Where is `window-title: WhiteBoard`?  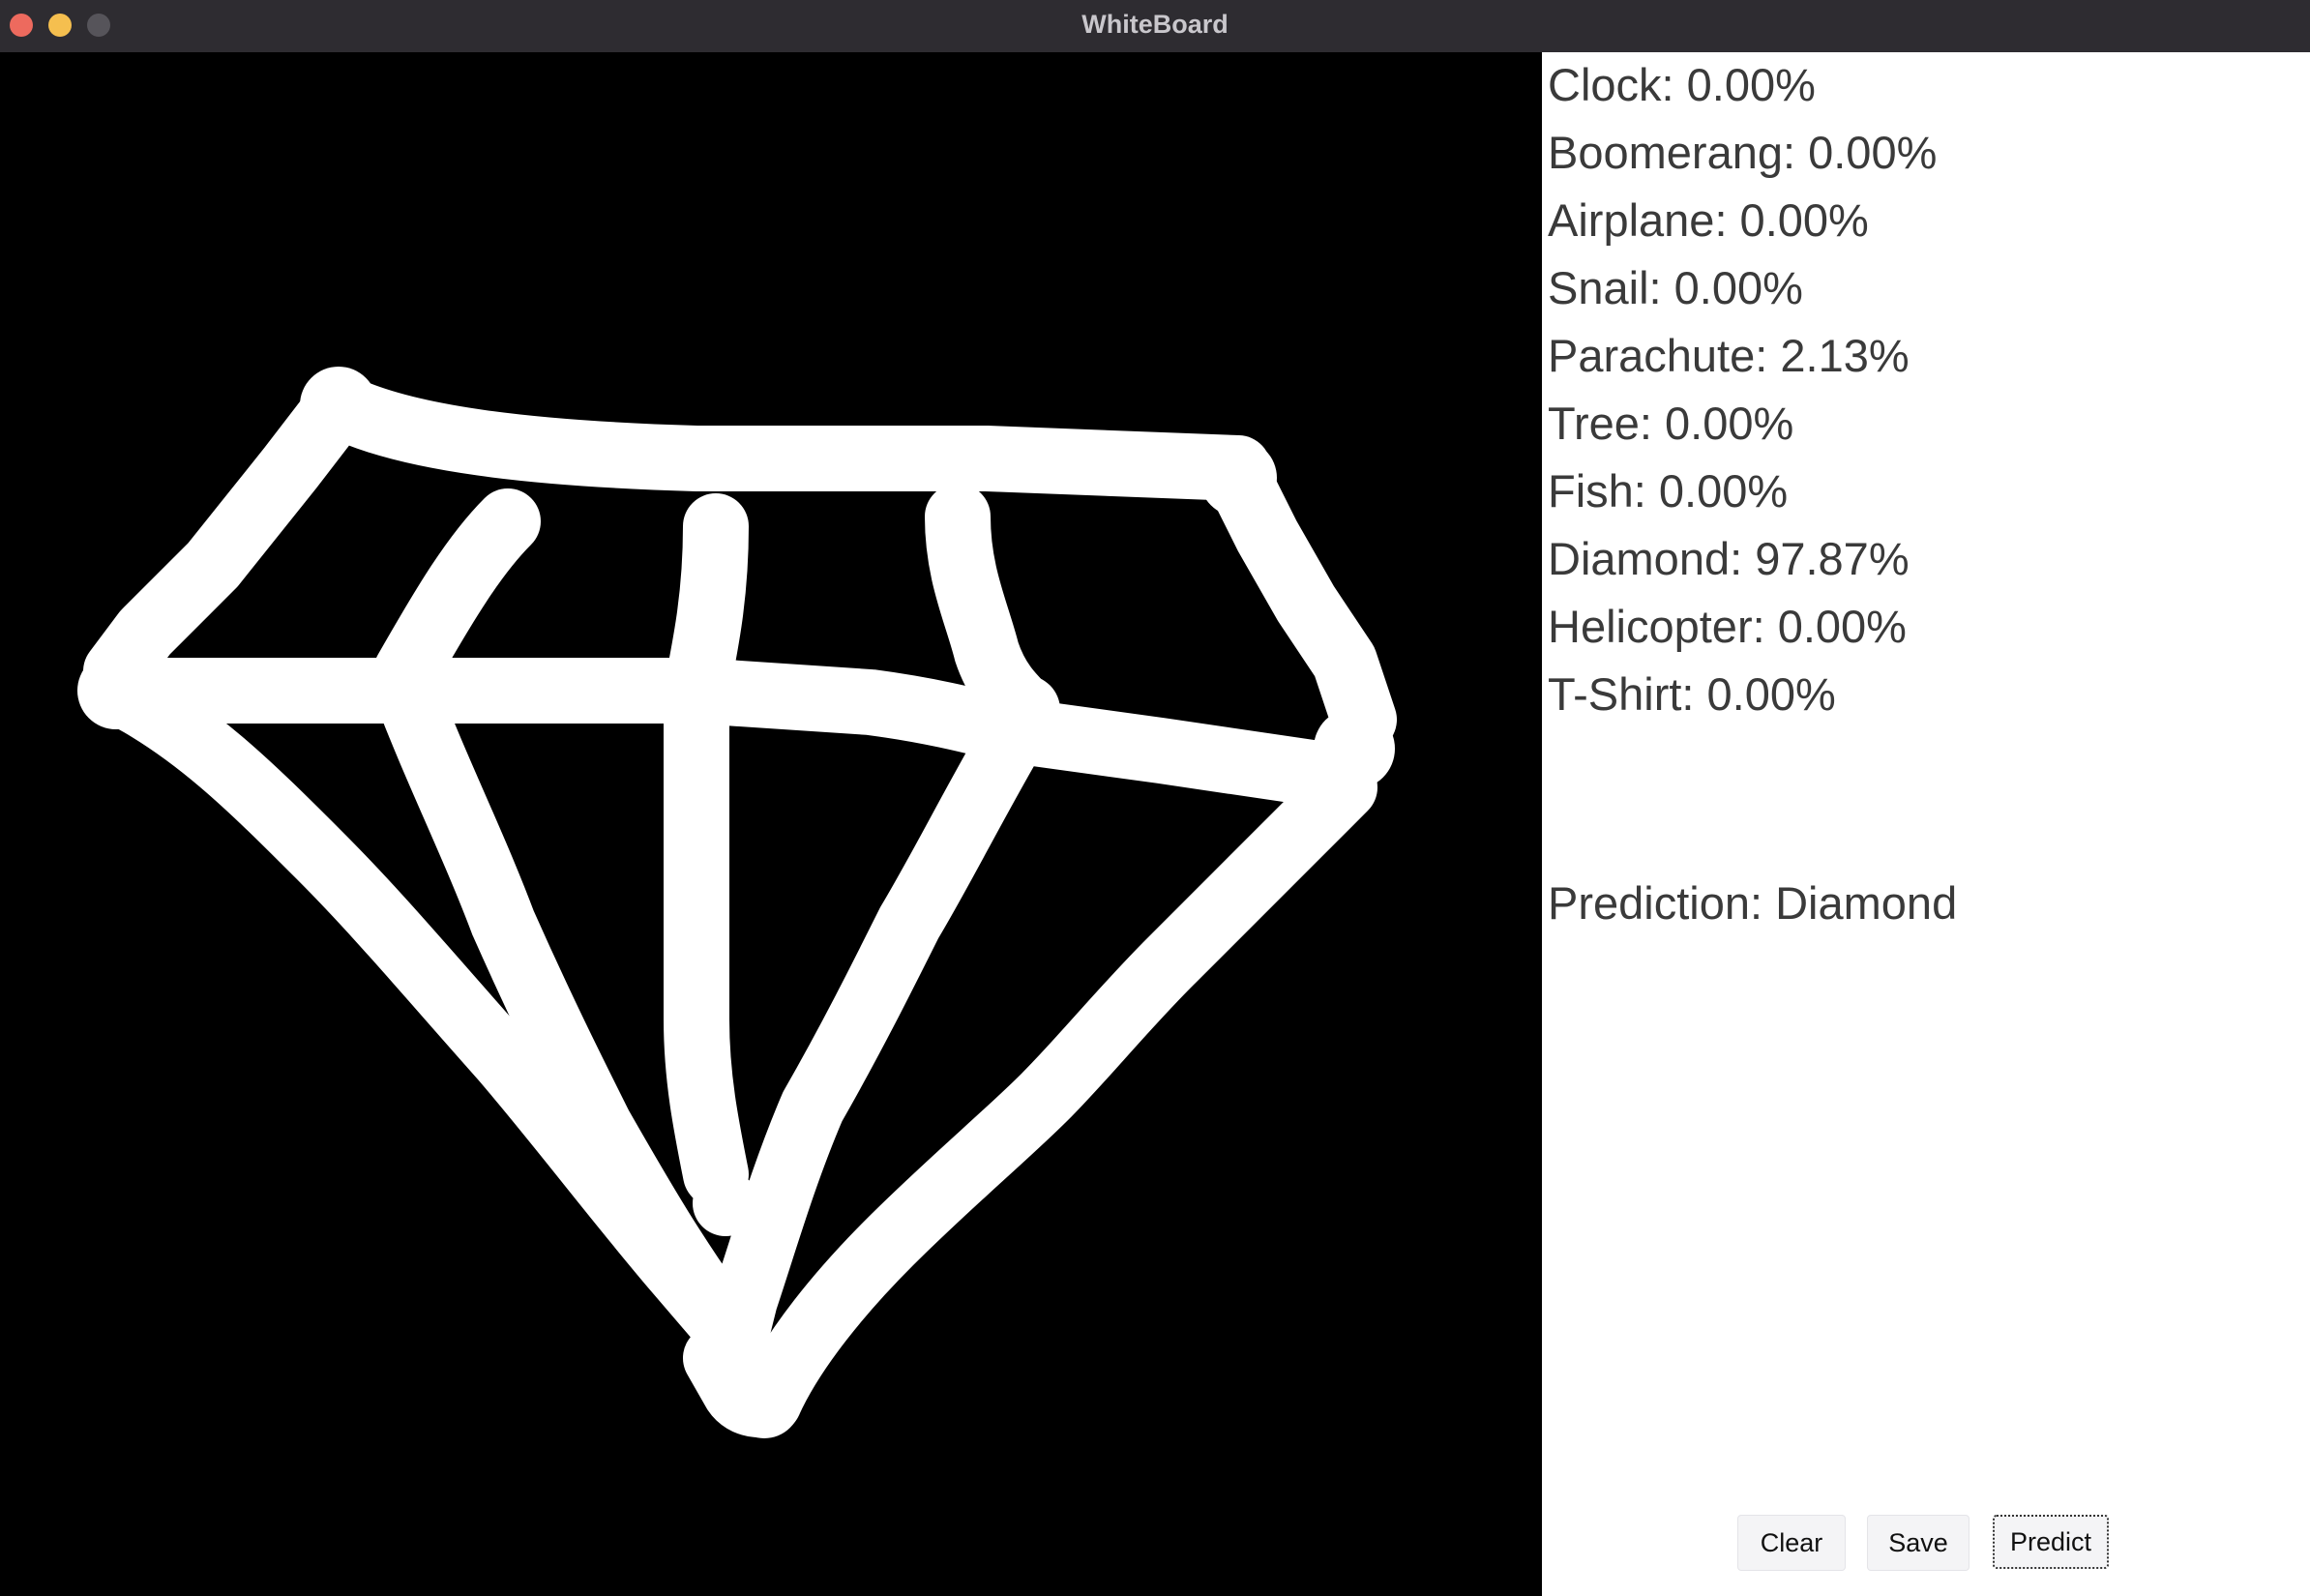 window-title: WhiteBoard is located at coordinates (1155, 24).